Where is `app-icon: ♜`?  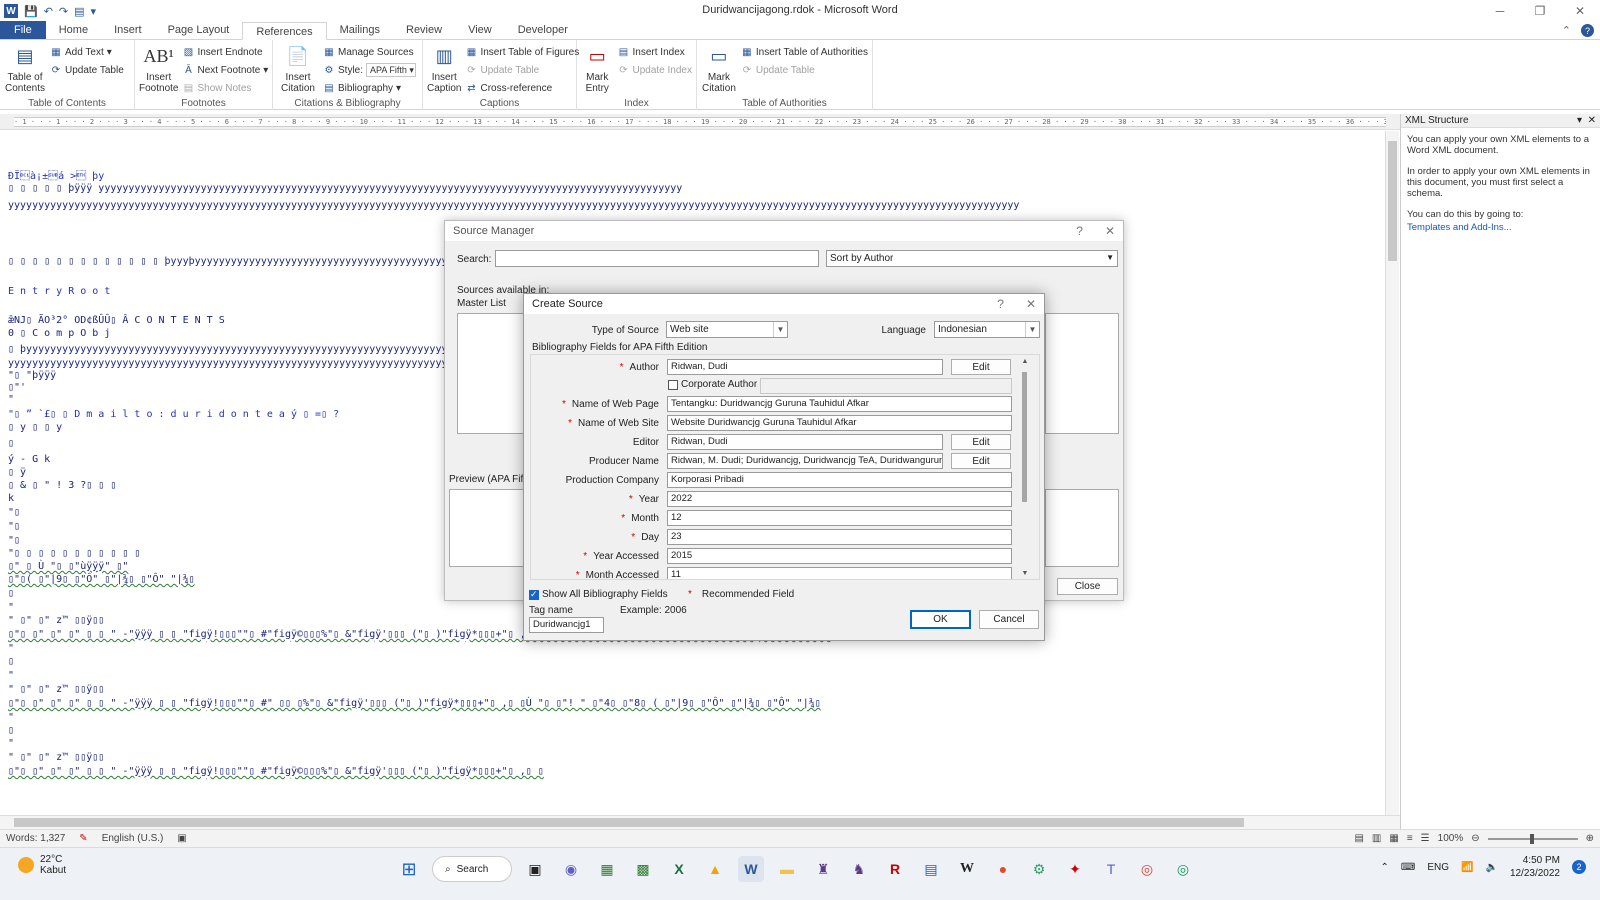
app-icon: ♜ is located at coordinates (823, 869).